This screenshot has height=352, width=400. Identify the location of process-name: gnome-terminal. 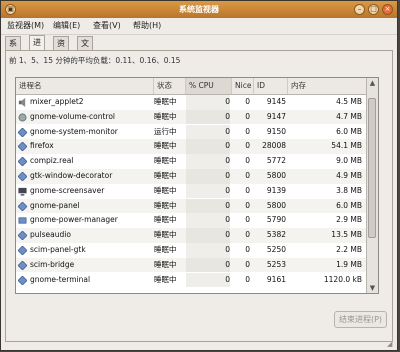
(60, 279).